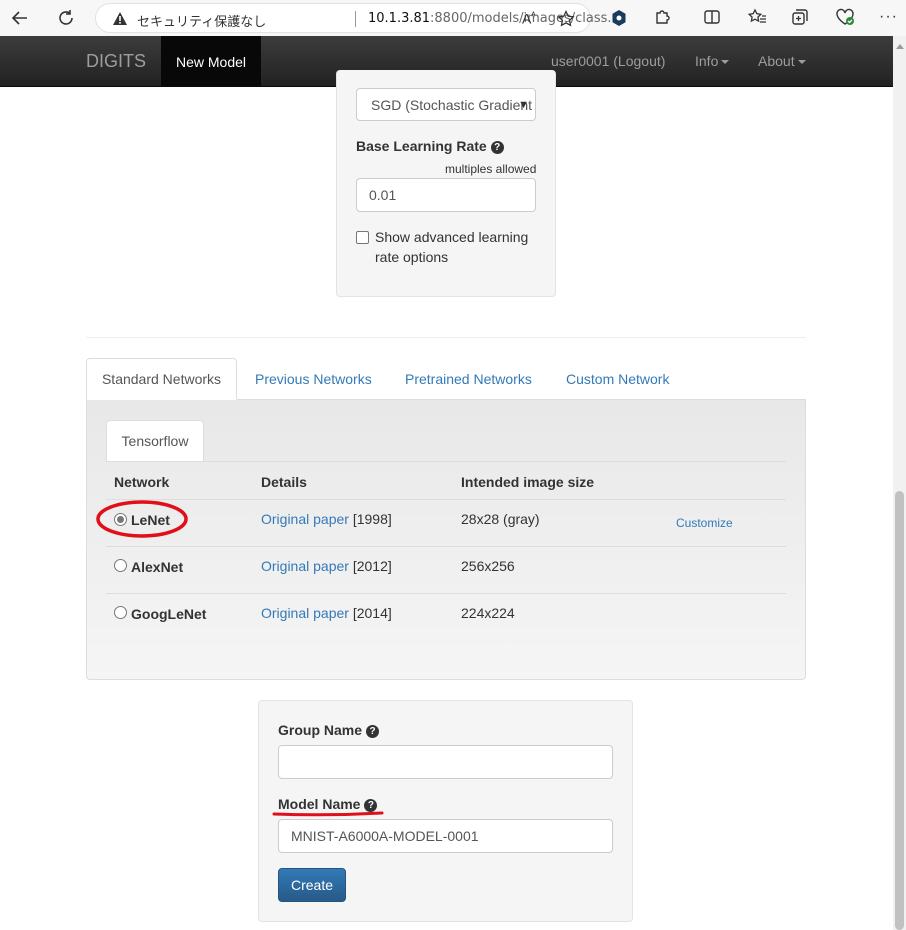  Describe the element at coordinates (157, 567) in the screenshot. I see `network-name-alexnet: AlexNet` at that location.